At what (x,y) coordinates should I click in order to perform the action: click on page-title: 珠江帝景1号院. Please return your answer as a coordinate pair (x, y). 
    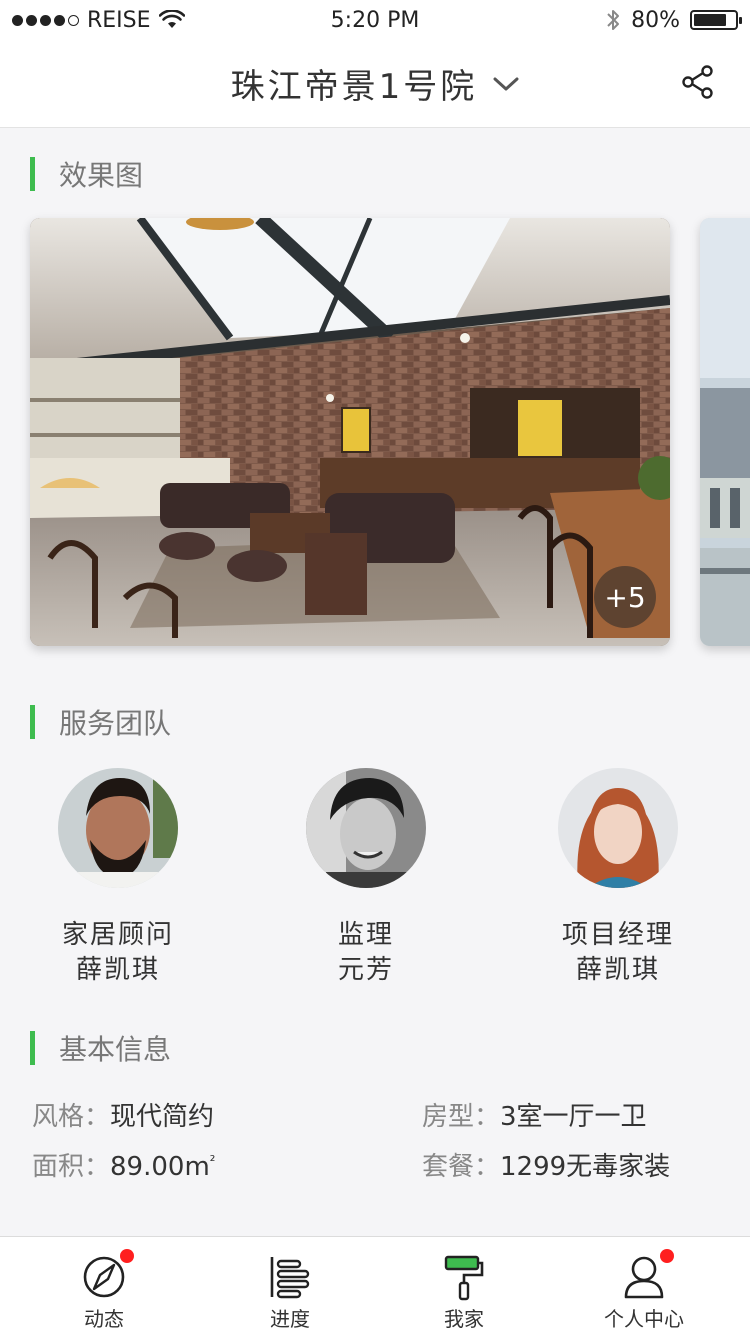
    Looking at the image, I should click on (354, 87).